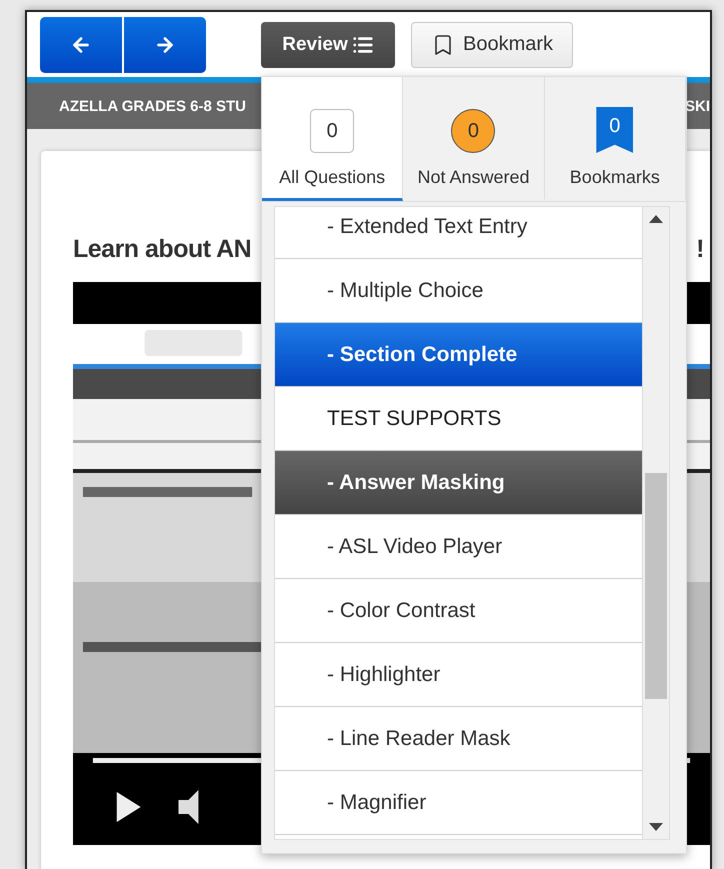  I want to click on scroll-down-icon, so click(656, 827).